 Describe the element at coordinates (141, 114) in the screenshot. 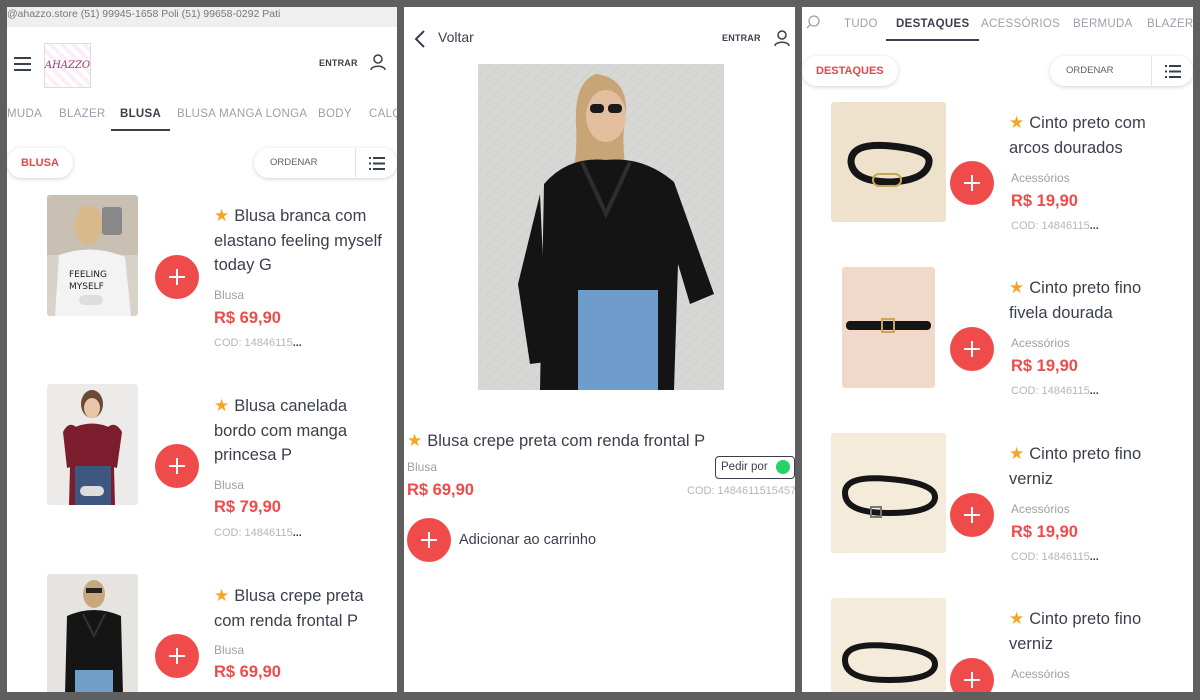

I see `tab-blusa: BLUSA` at that location.